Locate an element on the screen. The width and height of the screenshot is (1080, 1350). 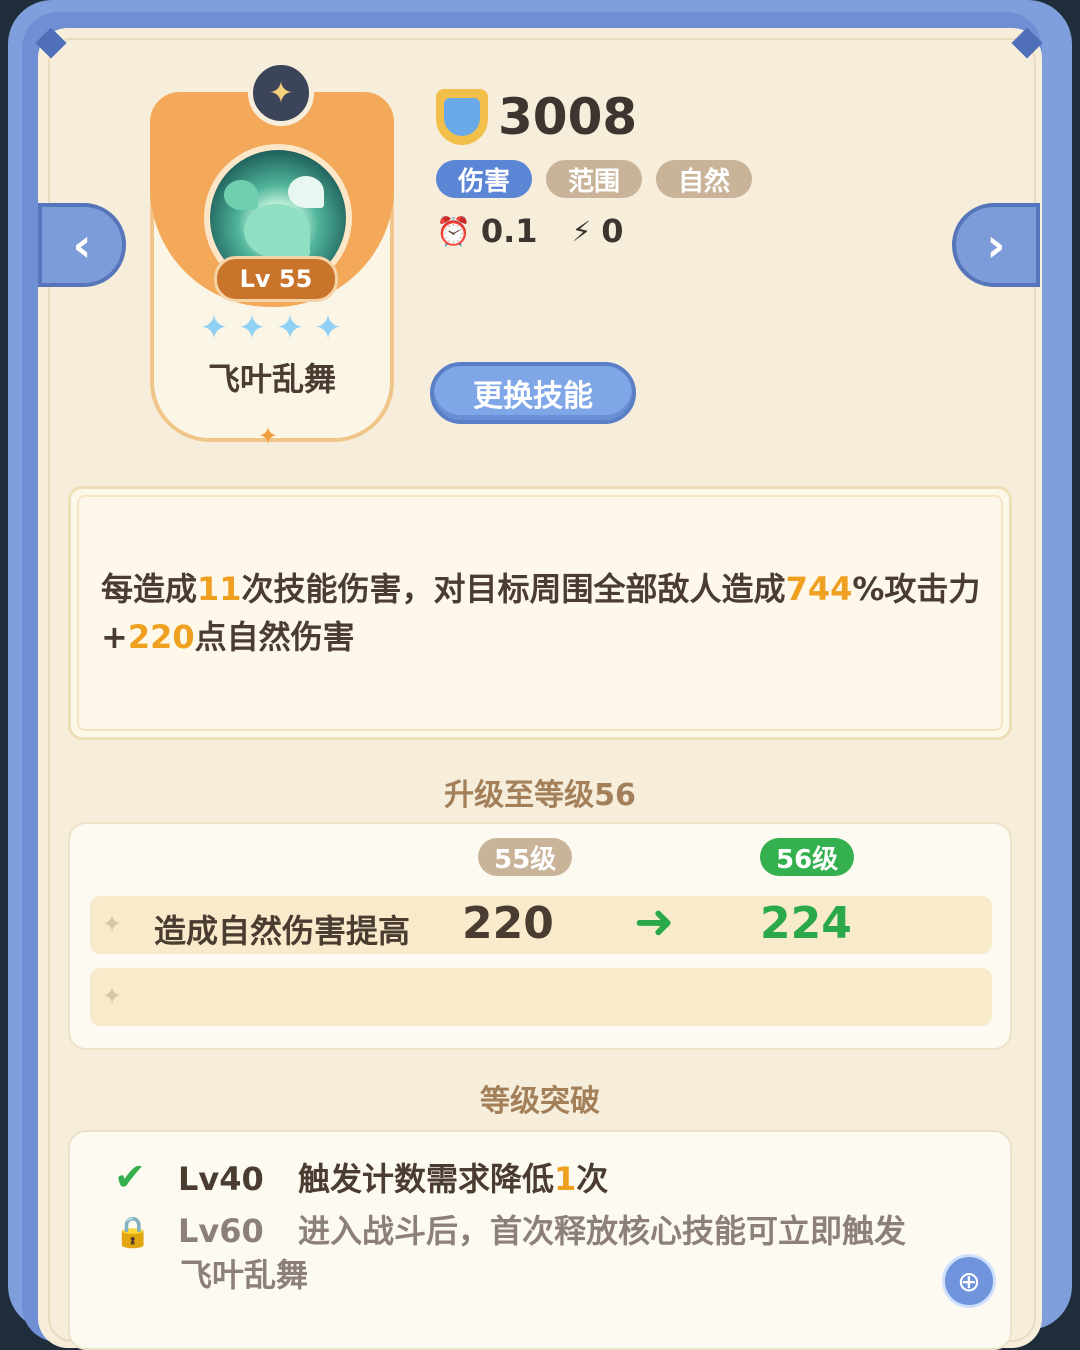
chevron-right-icon: › is located at coordinates (996, 245).